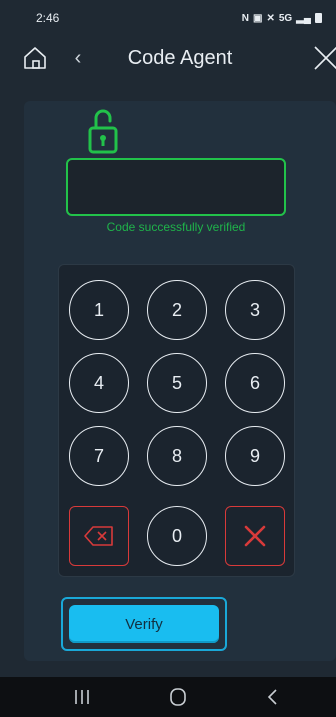  I want to click on verify-focus-frame: Verify, so click(144, 624).